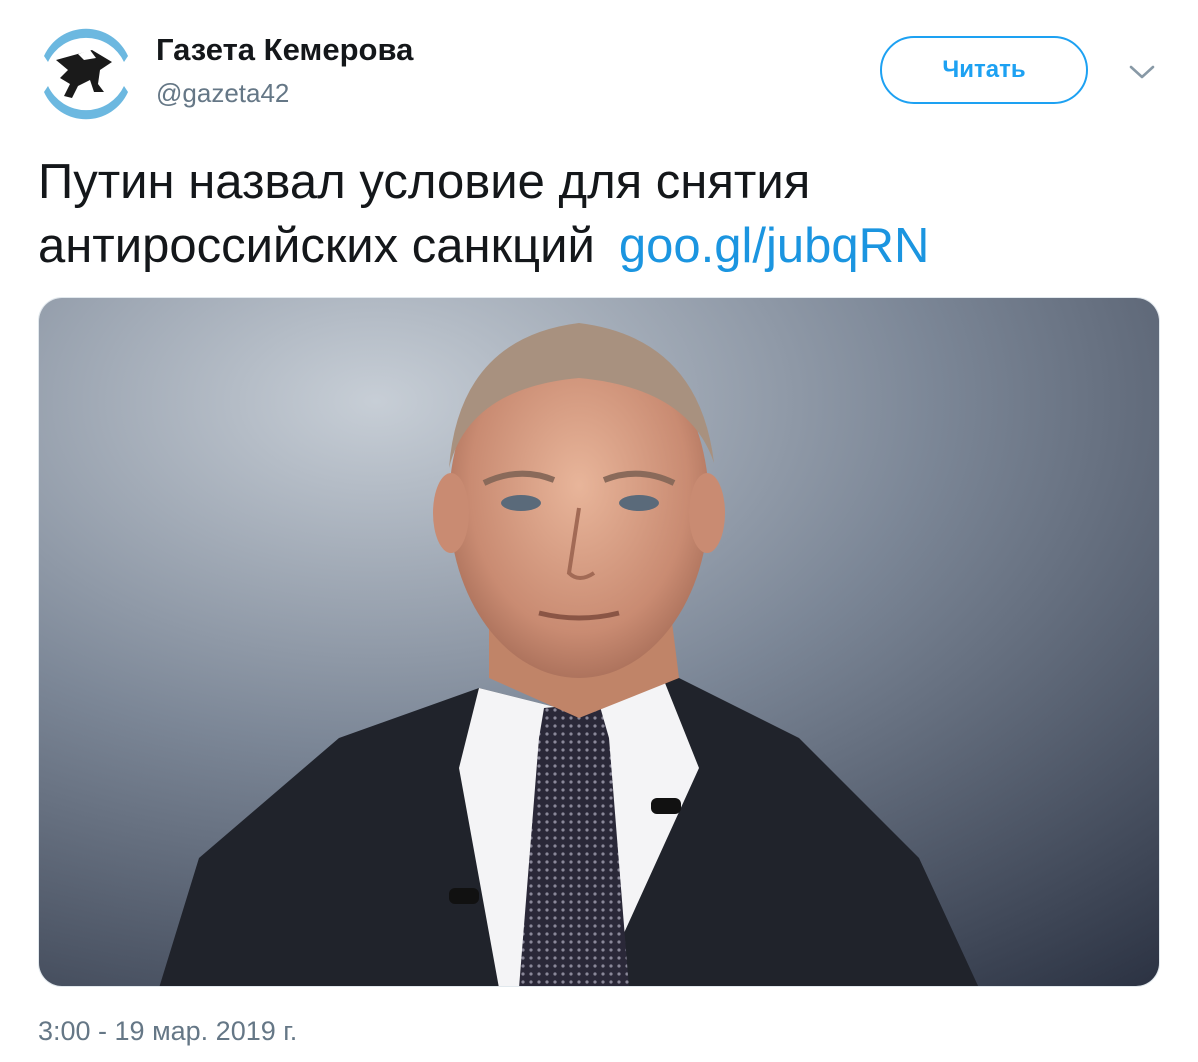 The width and height of the screenshot is (1198, 1062). Describe the element at coordinates (984, 70) in the screenshot. I see `follow-button: Читать` at that location.